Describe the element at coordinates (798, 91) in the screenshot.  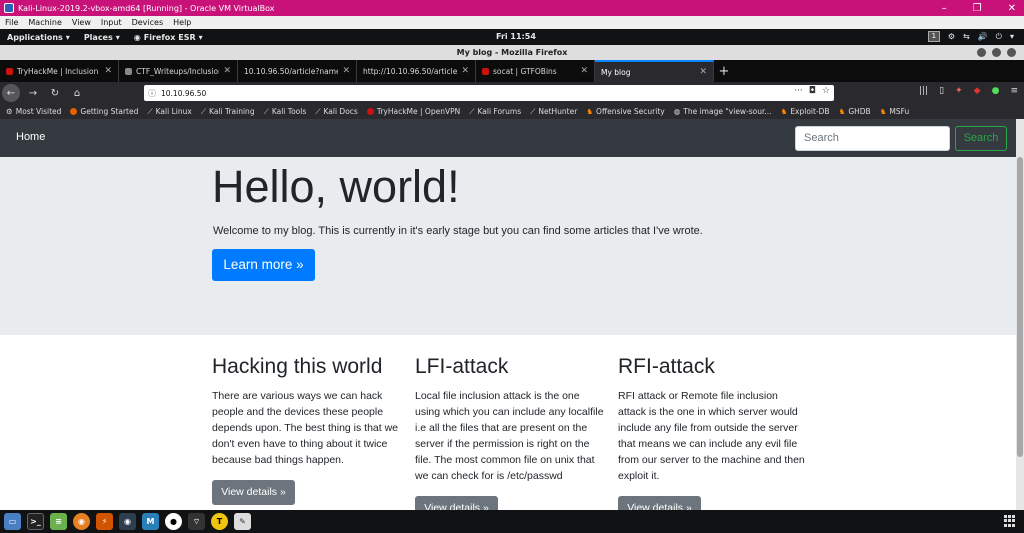
I see `page-actions-icon: ···` at that location.